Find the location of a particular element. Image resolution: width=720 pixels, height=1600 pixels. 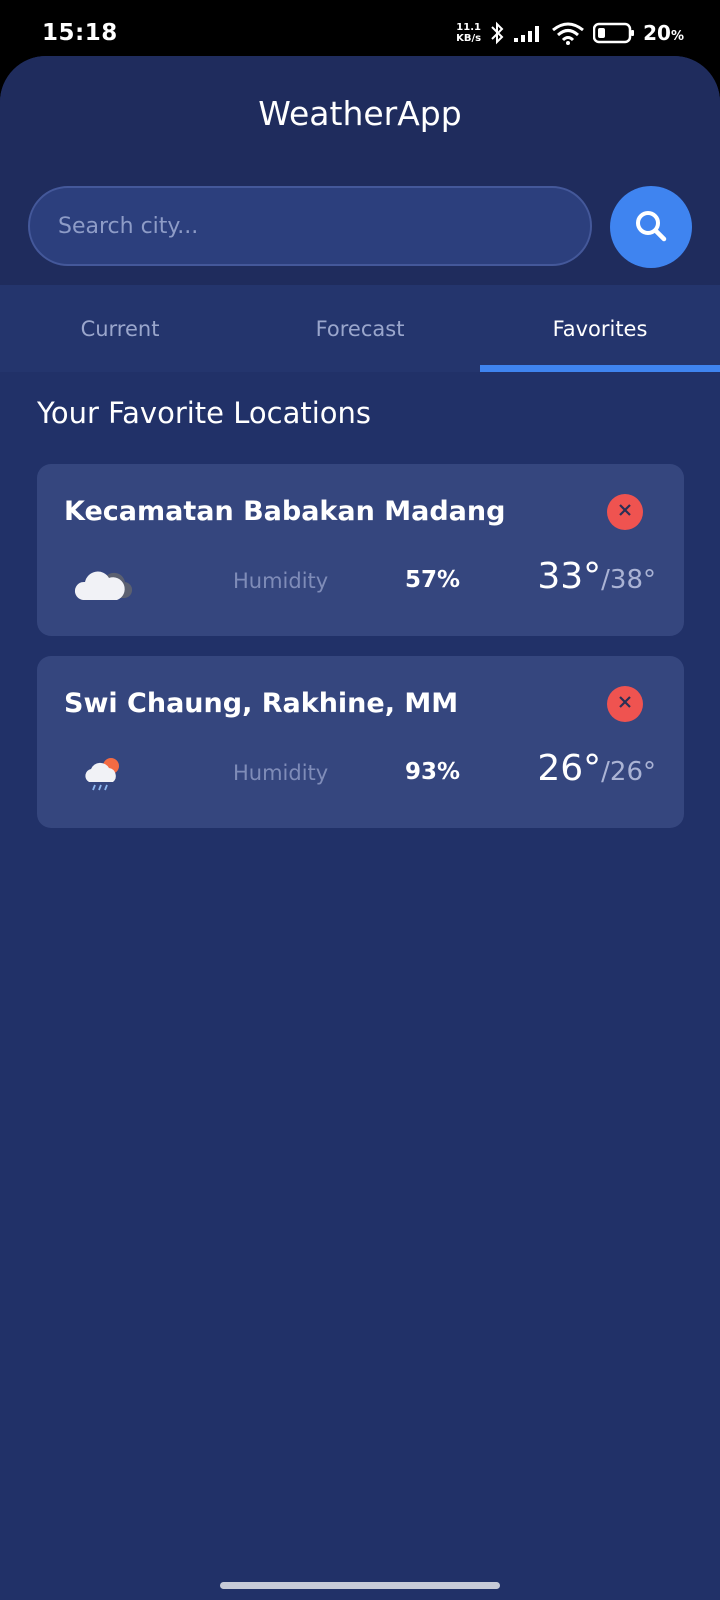

network-speed: 11.1 KB/s is located at coordinates (468, 33).